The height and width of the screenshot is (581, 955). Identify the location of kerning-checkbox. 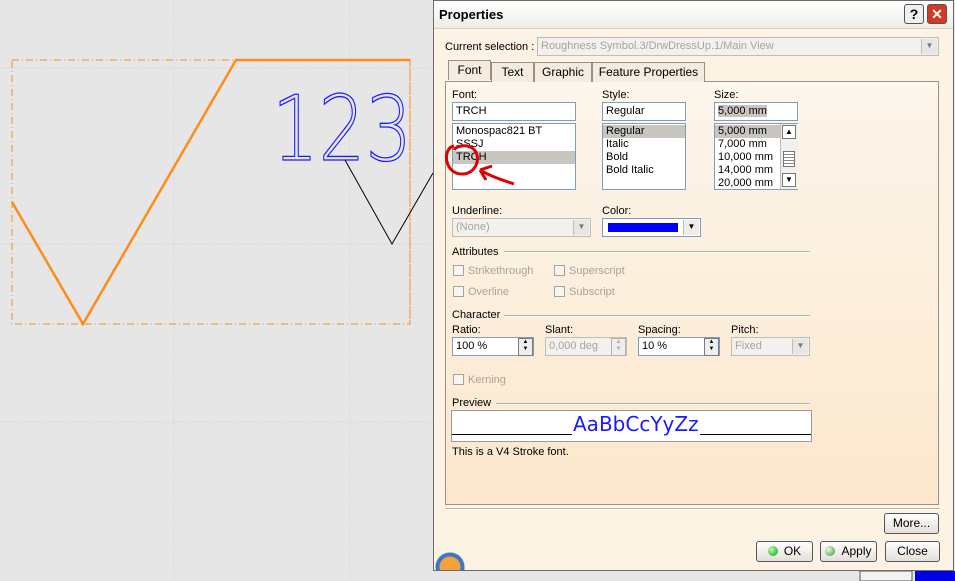
(458, 379).